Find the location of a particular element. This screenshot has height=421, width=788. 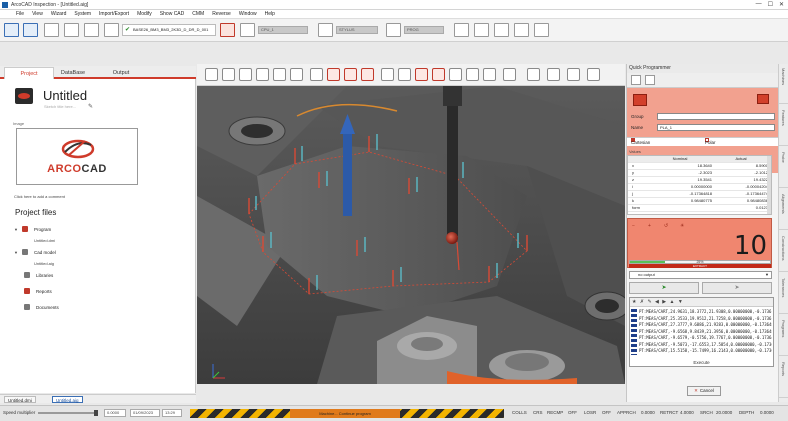

chart-icon is located at coordinates (541, 30).